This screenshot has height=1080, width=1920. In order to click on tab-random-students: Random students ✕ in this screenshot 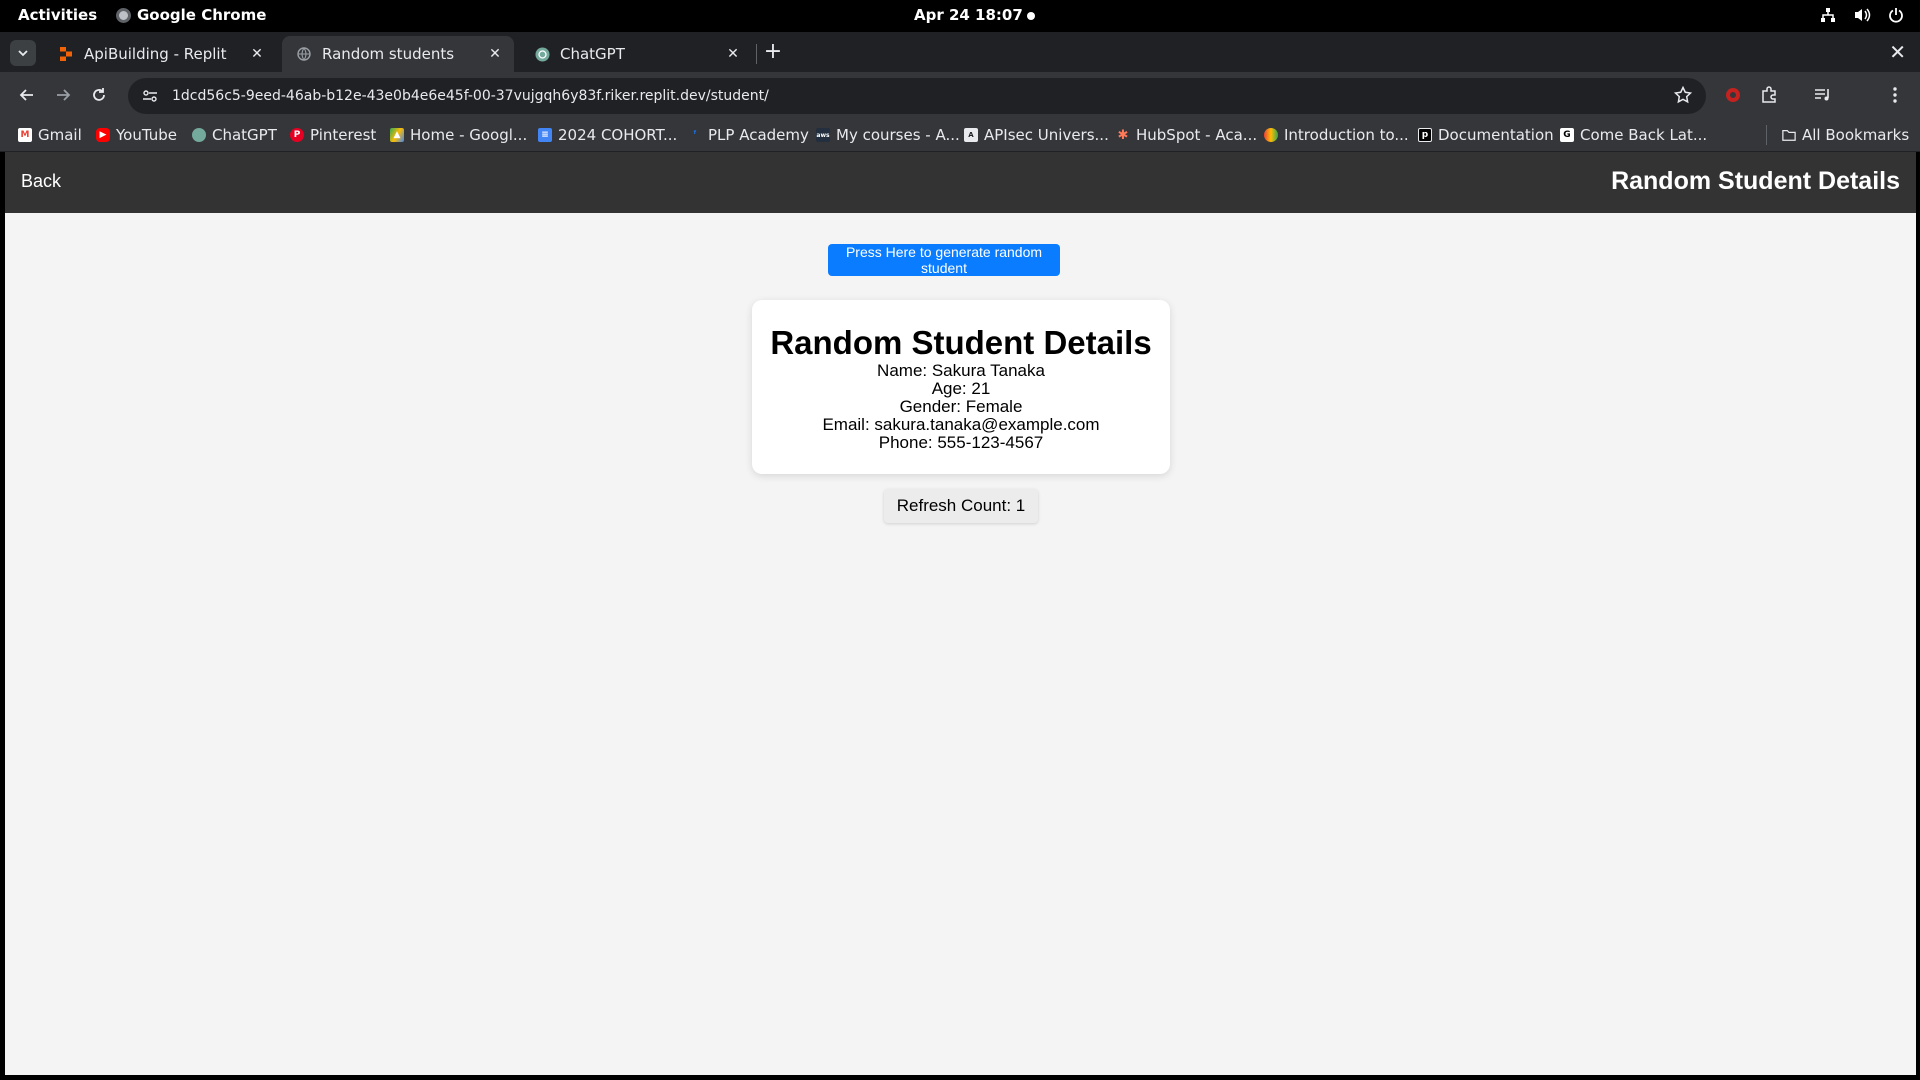, I will do `click(398, 54)`.